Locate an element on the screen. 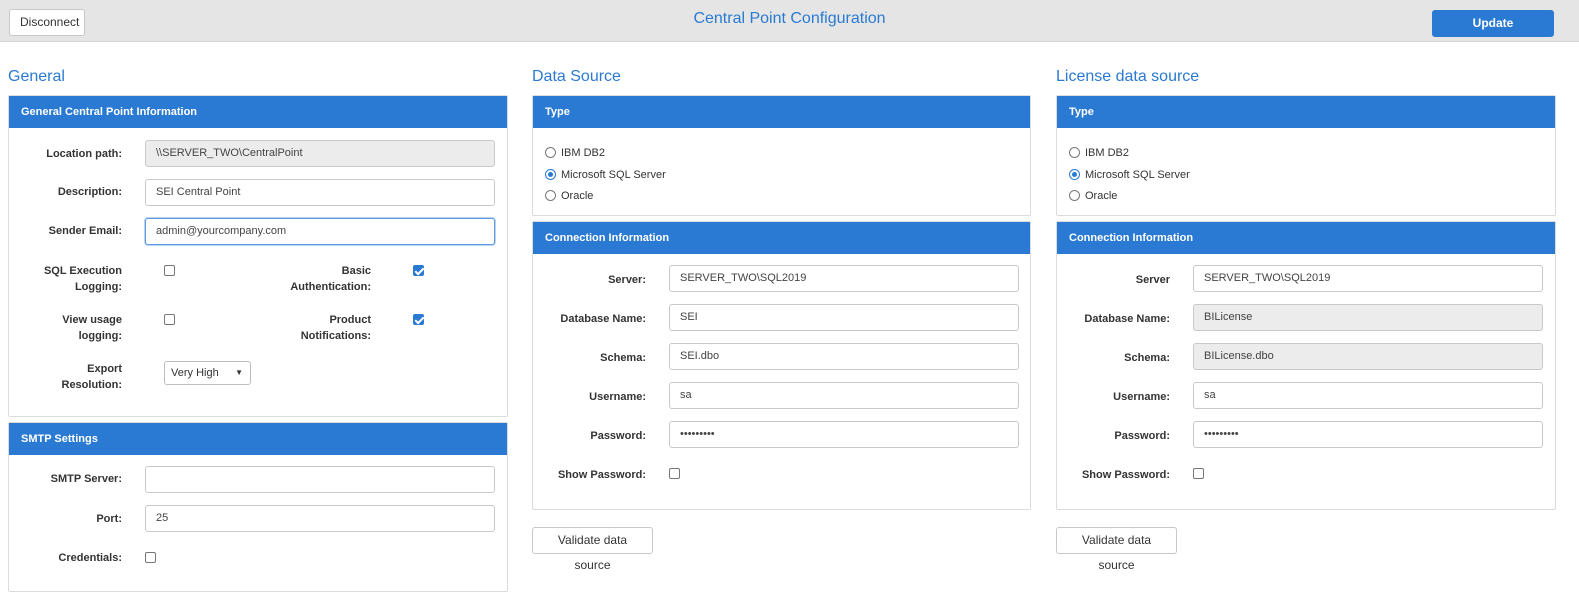 Image resolution: width=1579 pixels, height=592 pixels. view-usage-logging-label-line2: logging: is located at coordinates (100, 336).